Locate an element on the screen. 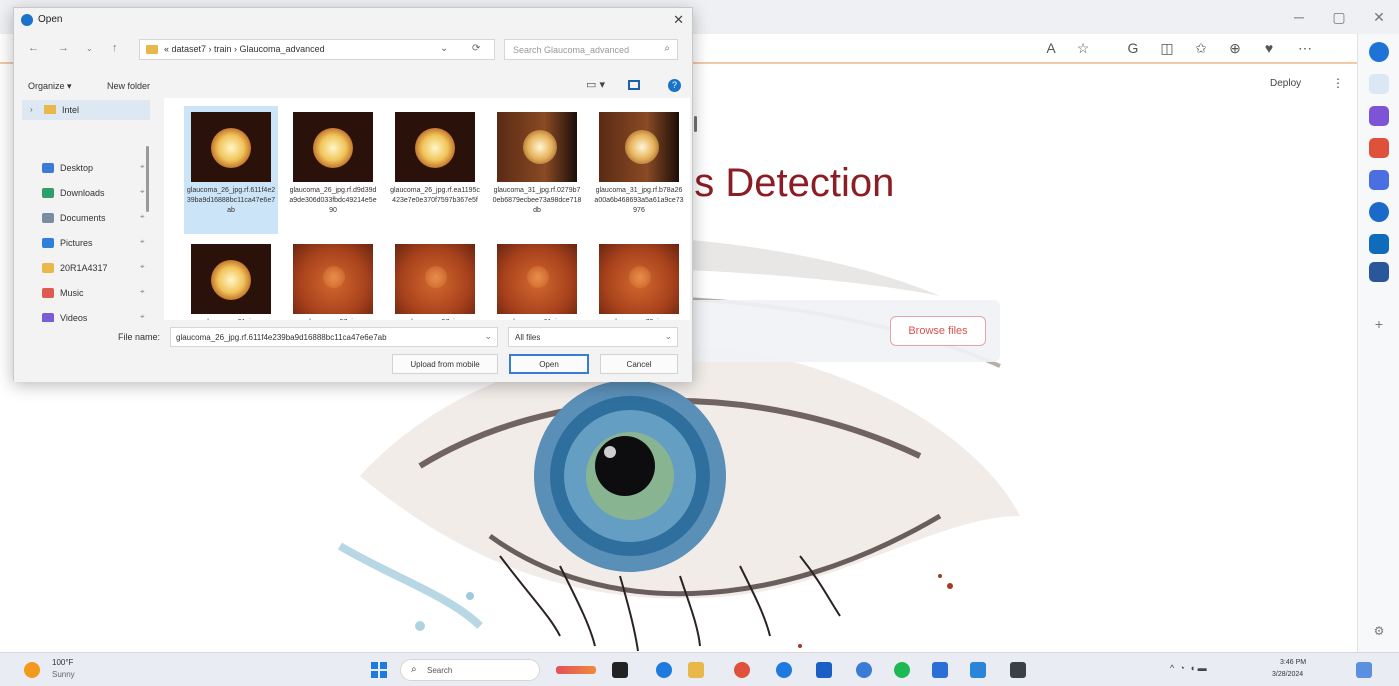  favorites-icon: ✩ is located at coordinates (1201, 48).